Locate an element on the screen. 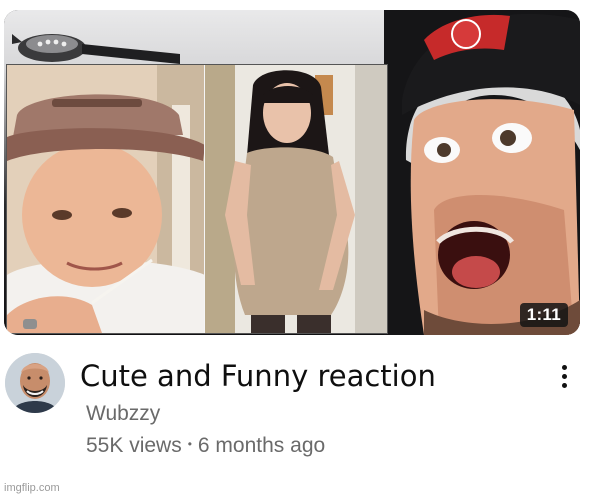  channel-avatar is located at coordinates (35, 383).